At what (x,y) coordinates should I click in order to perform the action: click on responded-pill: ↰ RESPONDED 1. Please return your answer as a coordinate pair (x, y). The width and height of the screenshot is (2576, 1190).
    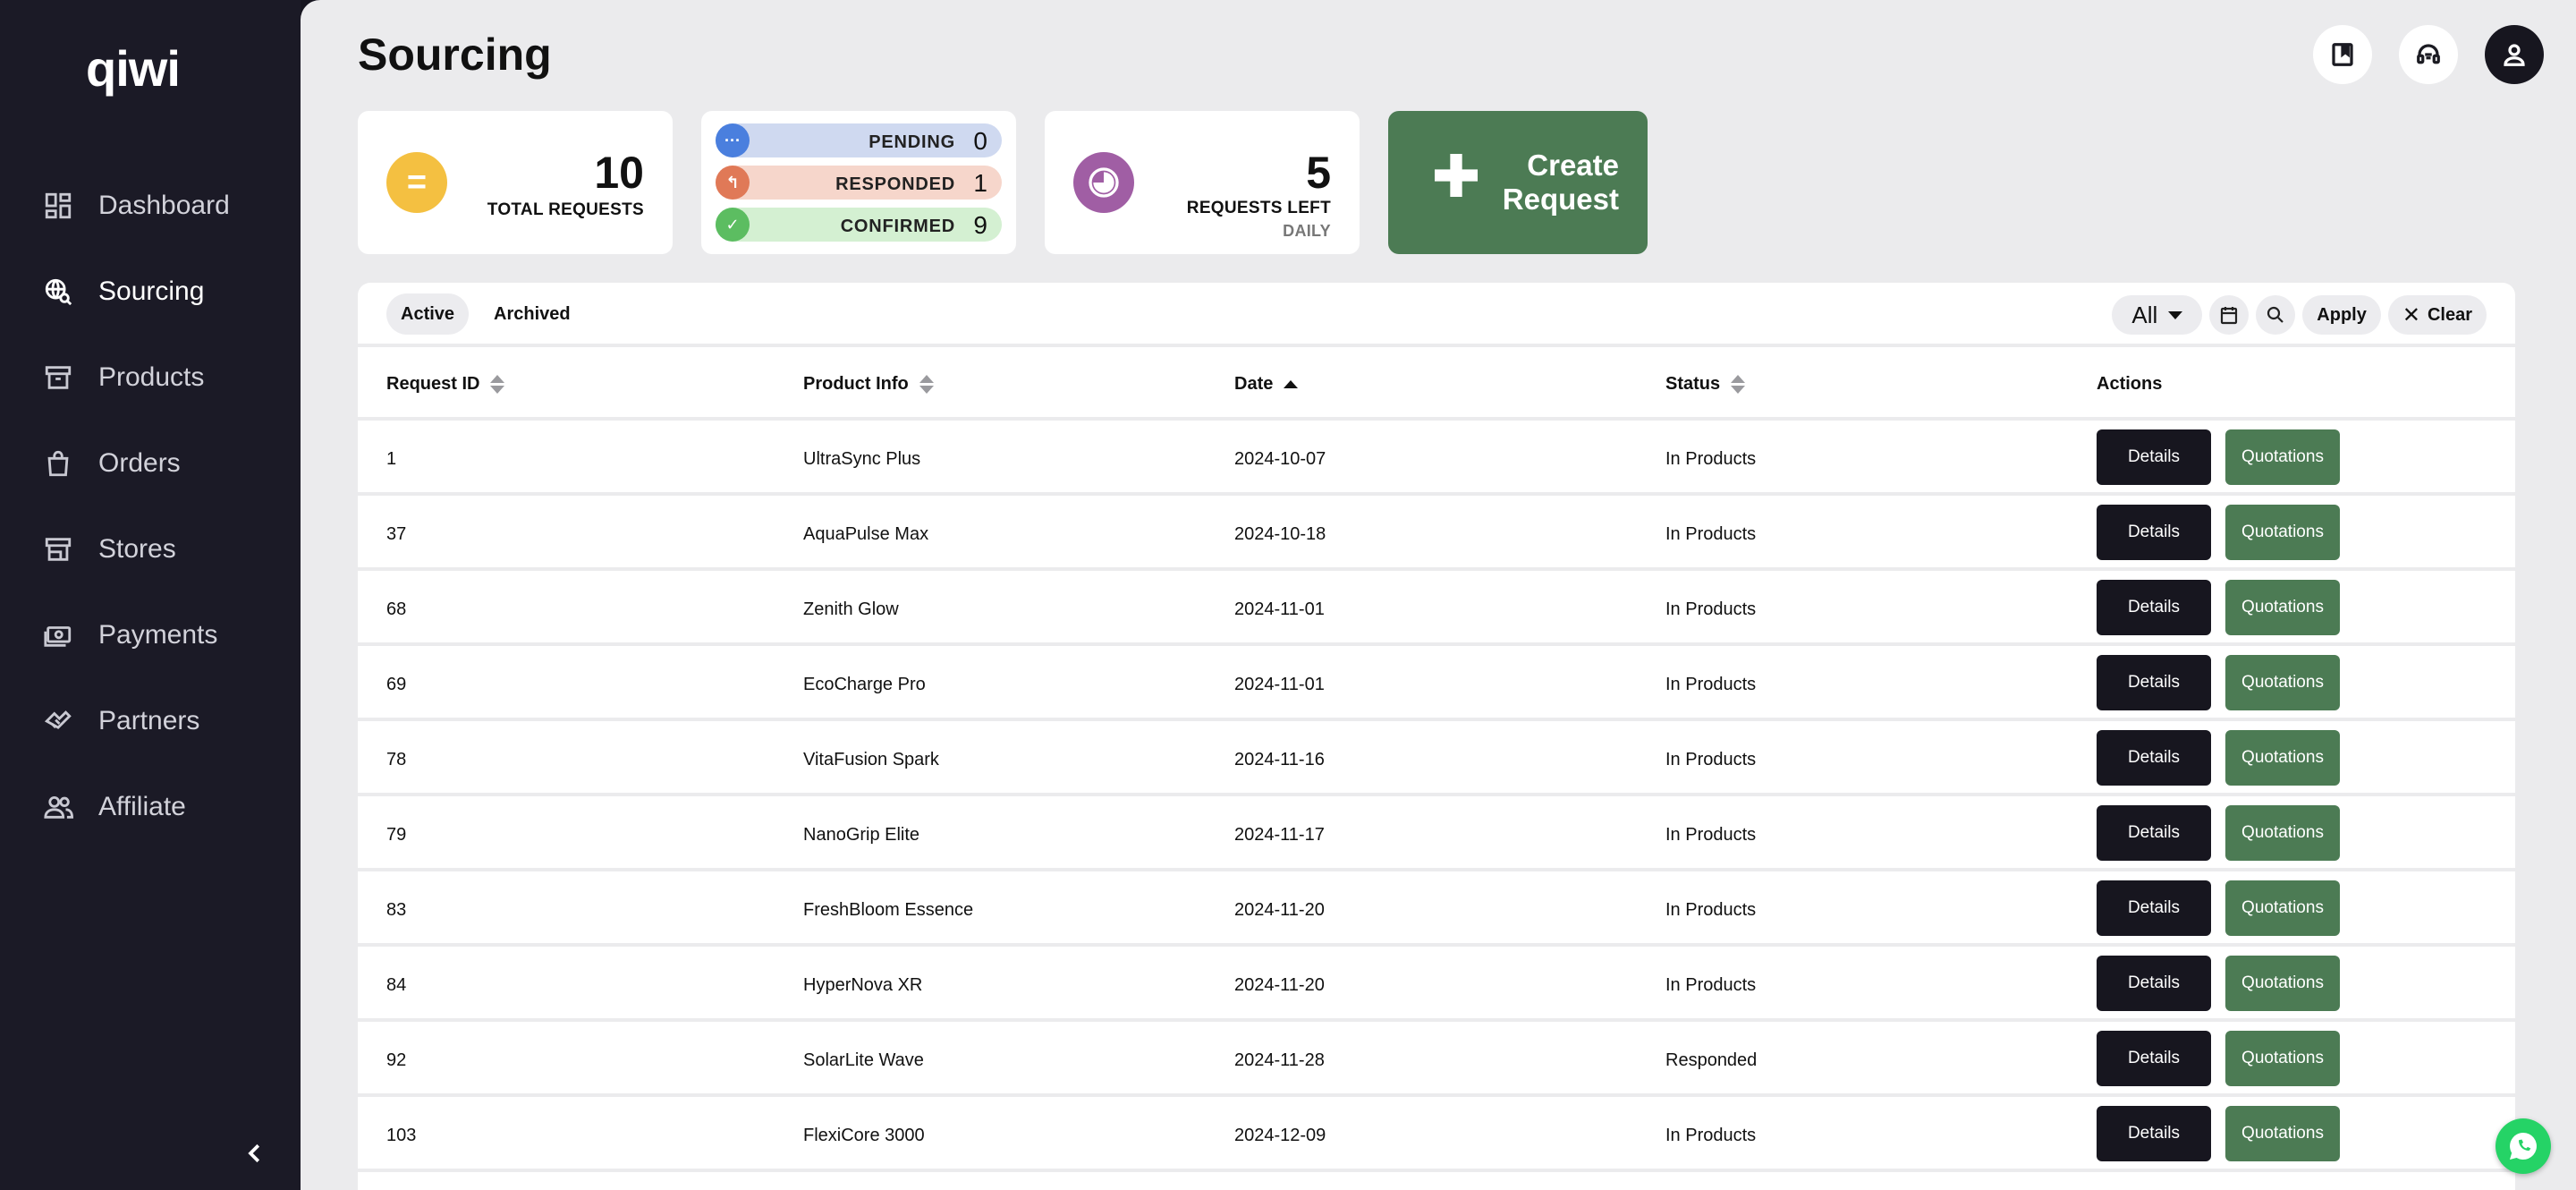
    Looking at the image, I should click on (859, 183).